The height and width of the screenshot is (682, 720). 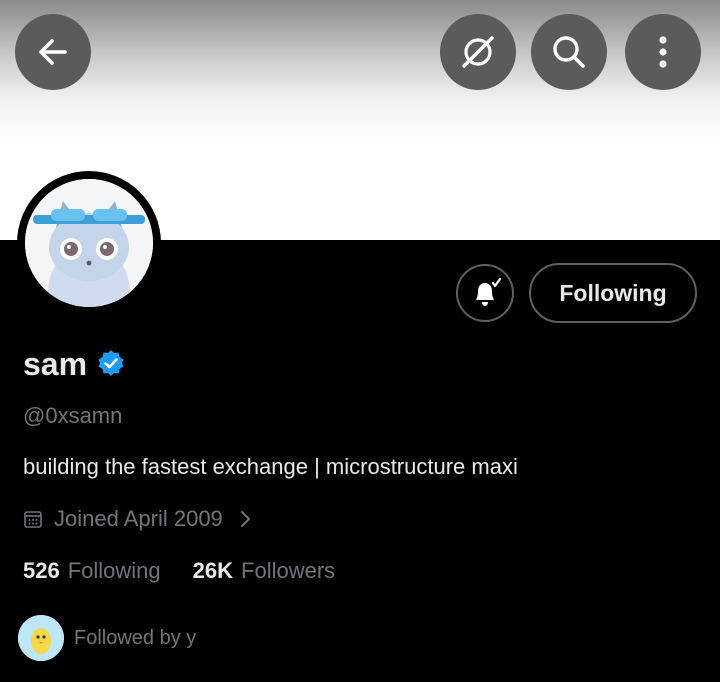 What do you see at coordinates (613, 293) in the screenshot?
I see `following-button: Following` at bounding box center [613, 293].